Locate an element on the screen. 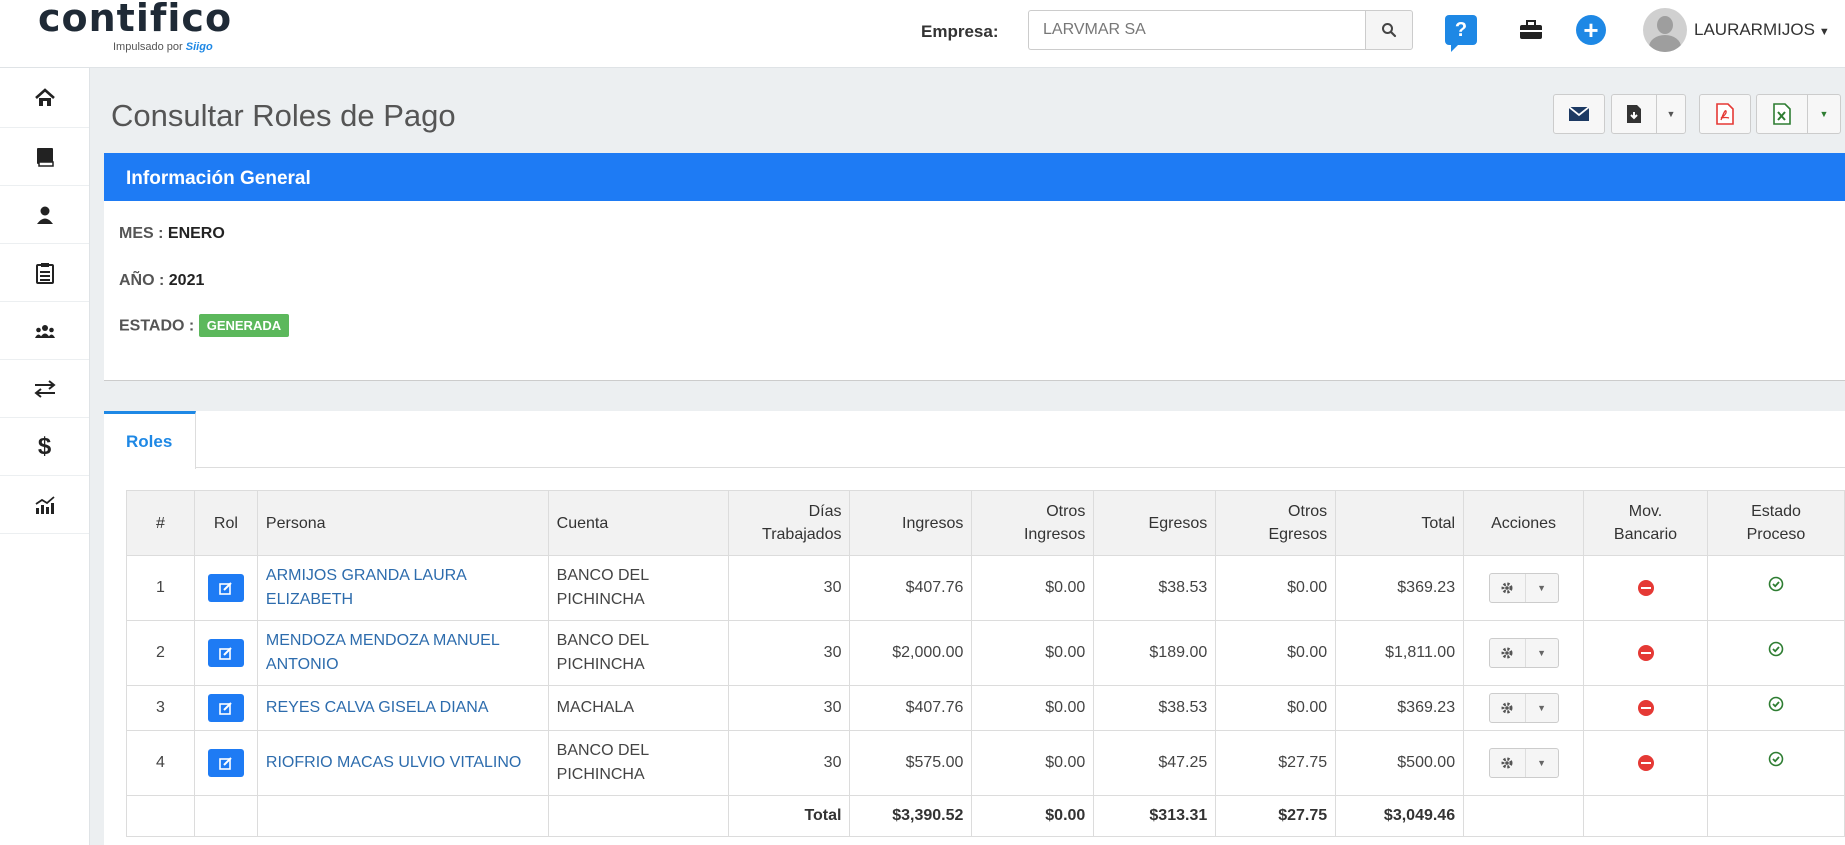  total-total: $3,049.46 is located at coordinates (1400, 816).